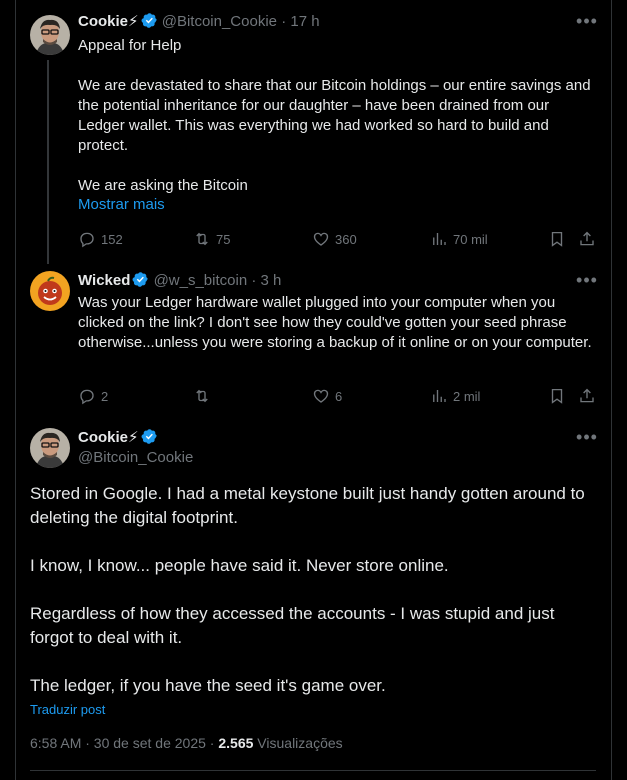  I want to click on divider, so click(313, 770).